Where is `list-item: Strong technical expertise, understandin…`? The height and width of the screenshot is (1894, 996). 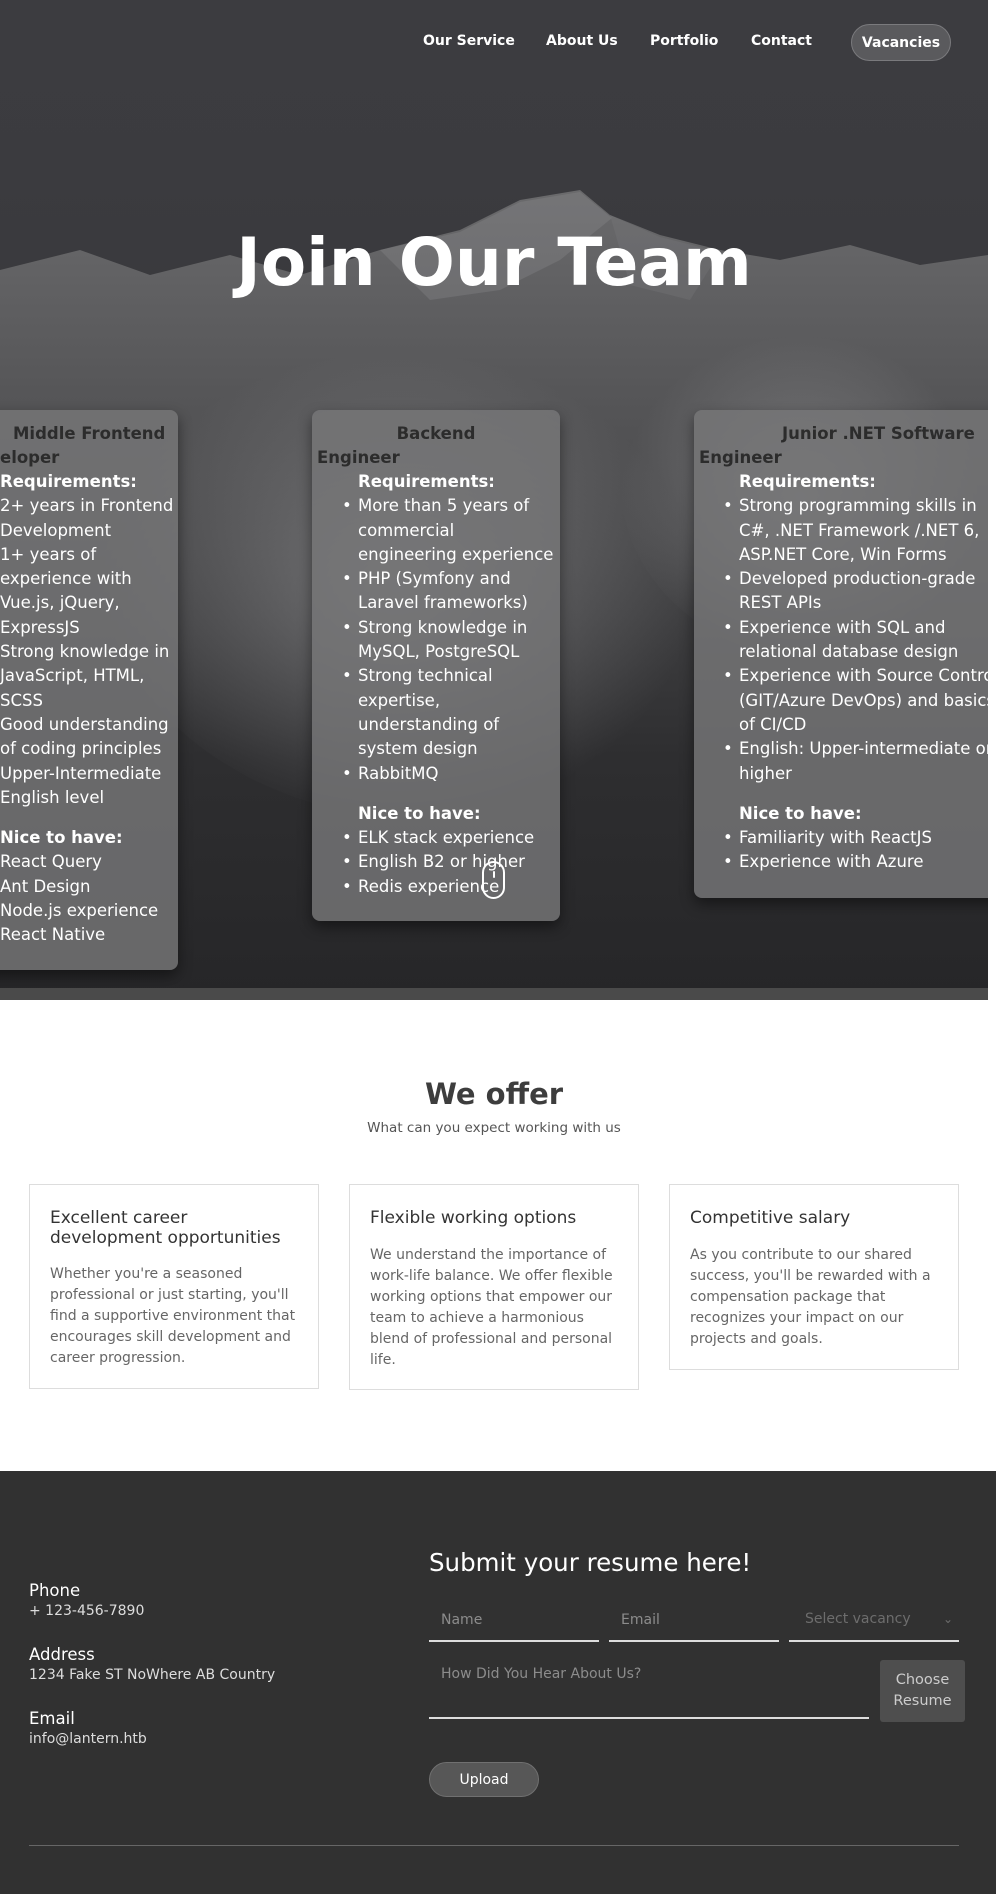
list-item: Strong technical expertise, understandin… is located at coordinates (450, 712).